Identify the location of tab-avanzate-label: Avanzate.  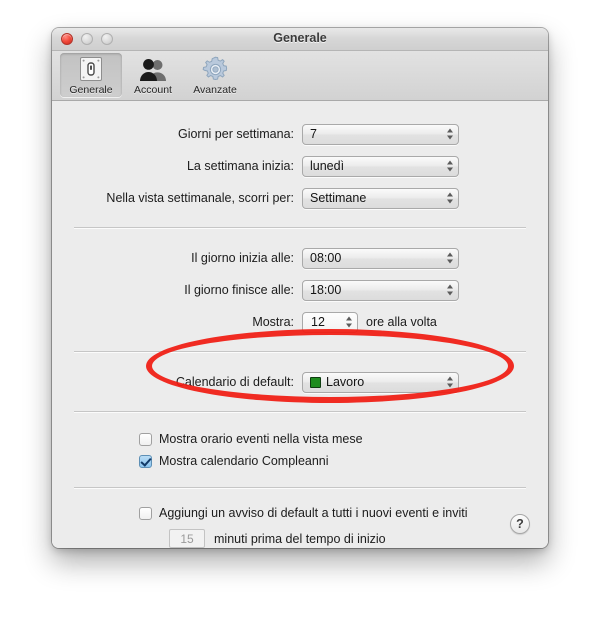
(215, 90).